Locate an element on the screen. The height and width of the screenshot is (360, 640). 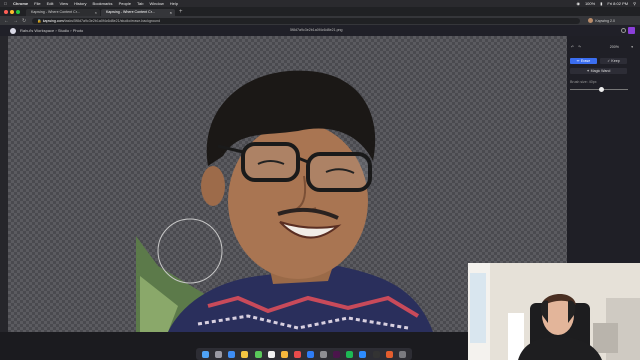
erase-button: ✏ Erase is located at coordinates (583, 61).